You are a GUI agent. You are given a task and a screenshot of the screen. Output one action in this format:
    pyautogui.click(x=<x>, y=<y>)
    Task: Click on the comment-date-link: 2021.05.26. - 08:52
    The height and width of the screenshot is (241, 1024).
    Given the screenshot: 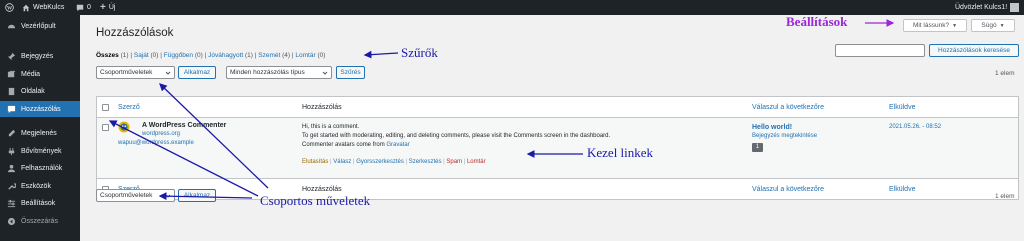 What is the action you would take?
    pyautogui.click(x=915, y=127)
    